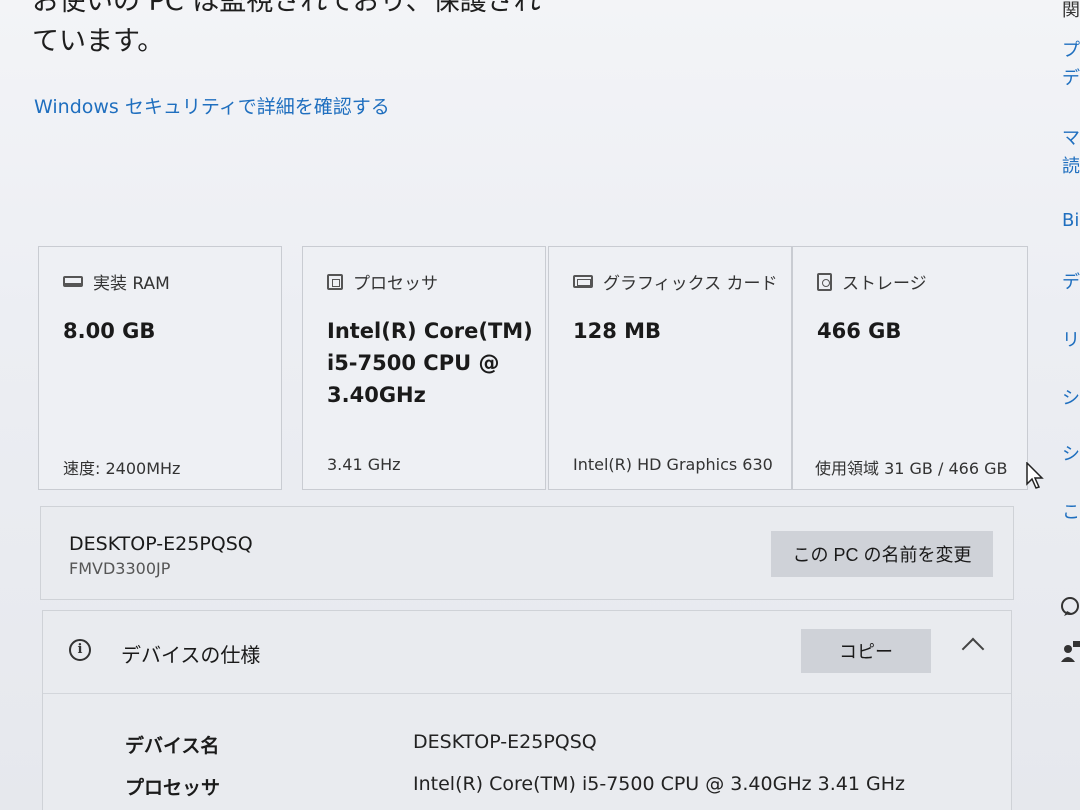 The width and height of the screenshot is (1080, 810). What do you see at coordinates (395, 284) in the screenshot?
I see `card-processor-title: プロセッサ` at bounding box center [395, 284].